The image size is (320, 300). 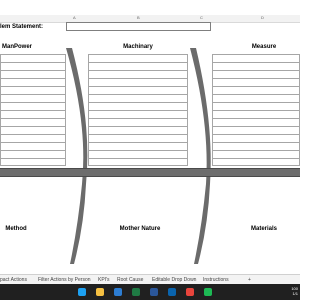 What do you see at coordinates (64, 280) in the screenshot?
I see `tab-filter-actions-by-person: Filter Actions by Person` at bounding box center [64, 280].